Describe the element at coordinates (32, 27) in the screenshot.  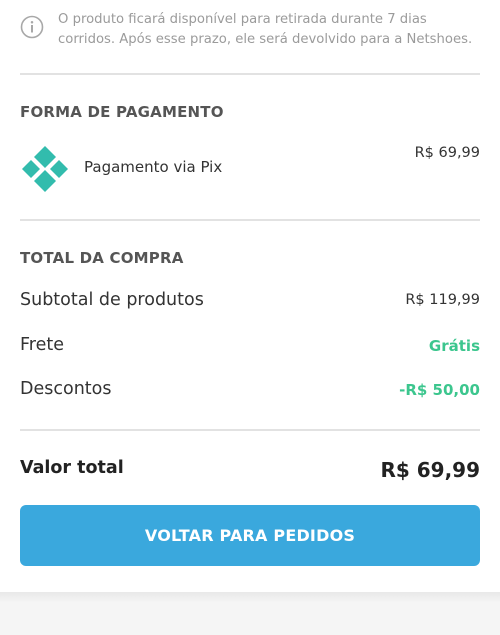
I see `info-icon` at that location.